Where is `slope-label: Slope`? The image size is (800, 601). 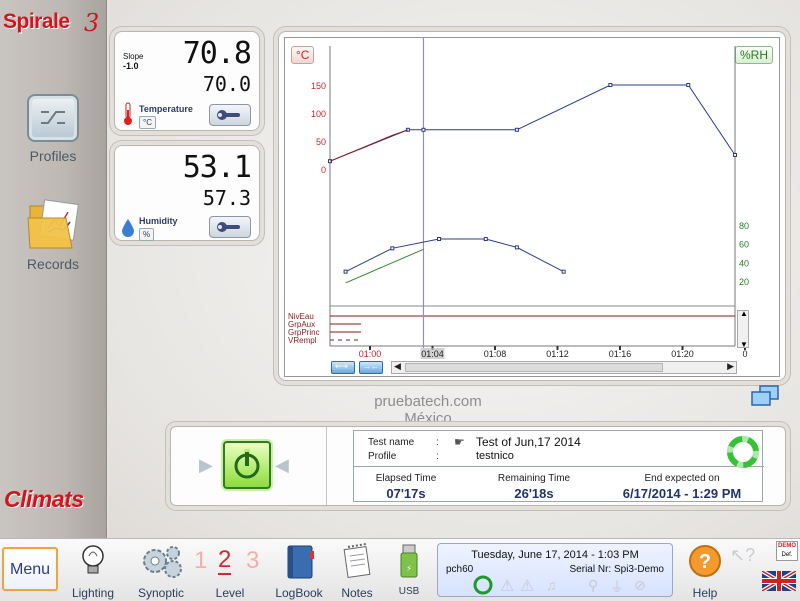 slope-label: Slope is located at coordinates (133, 56).